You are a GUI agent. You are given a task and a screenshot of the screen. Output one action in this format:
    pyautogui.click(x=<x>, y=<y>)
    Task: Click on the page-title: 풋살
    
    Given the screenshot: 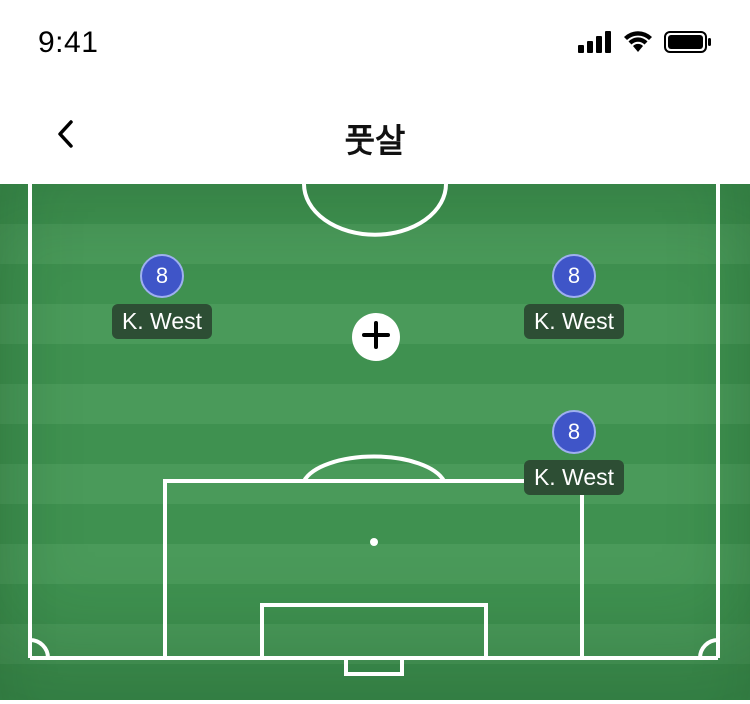 What is the action you would take?
    pyautogui.click(x=375, y=140)
    